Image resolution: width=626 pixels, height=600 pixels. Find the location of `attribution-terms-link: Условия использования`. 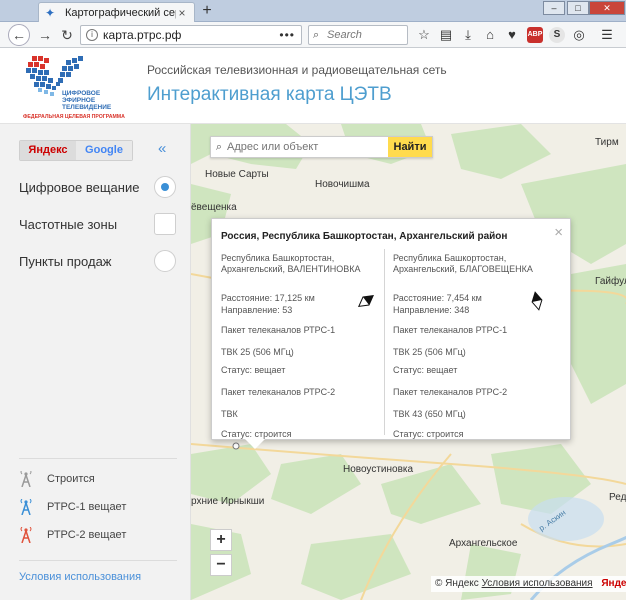

attribution-terms-link: Условия использования is located at coordinates (537, 583).